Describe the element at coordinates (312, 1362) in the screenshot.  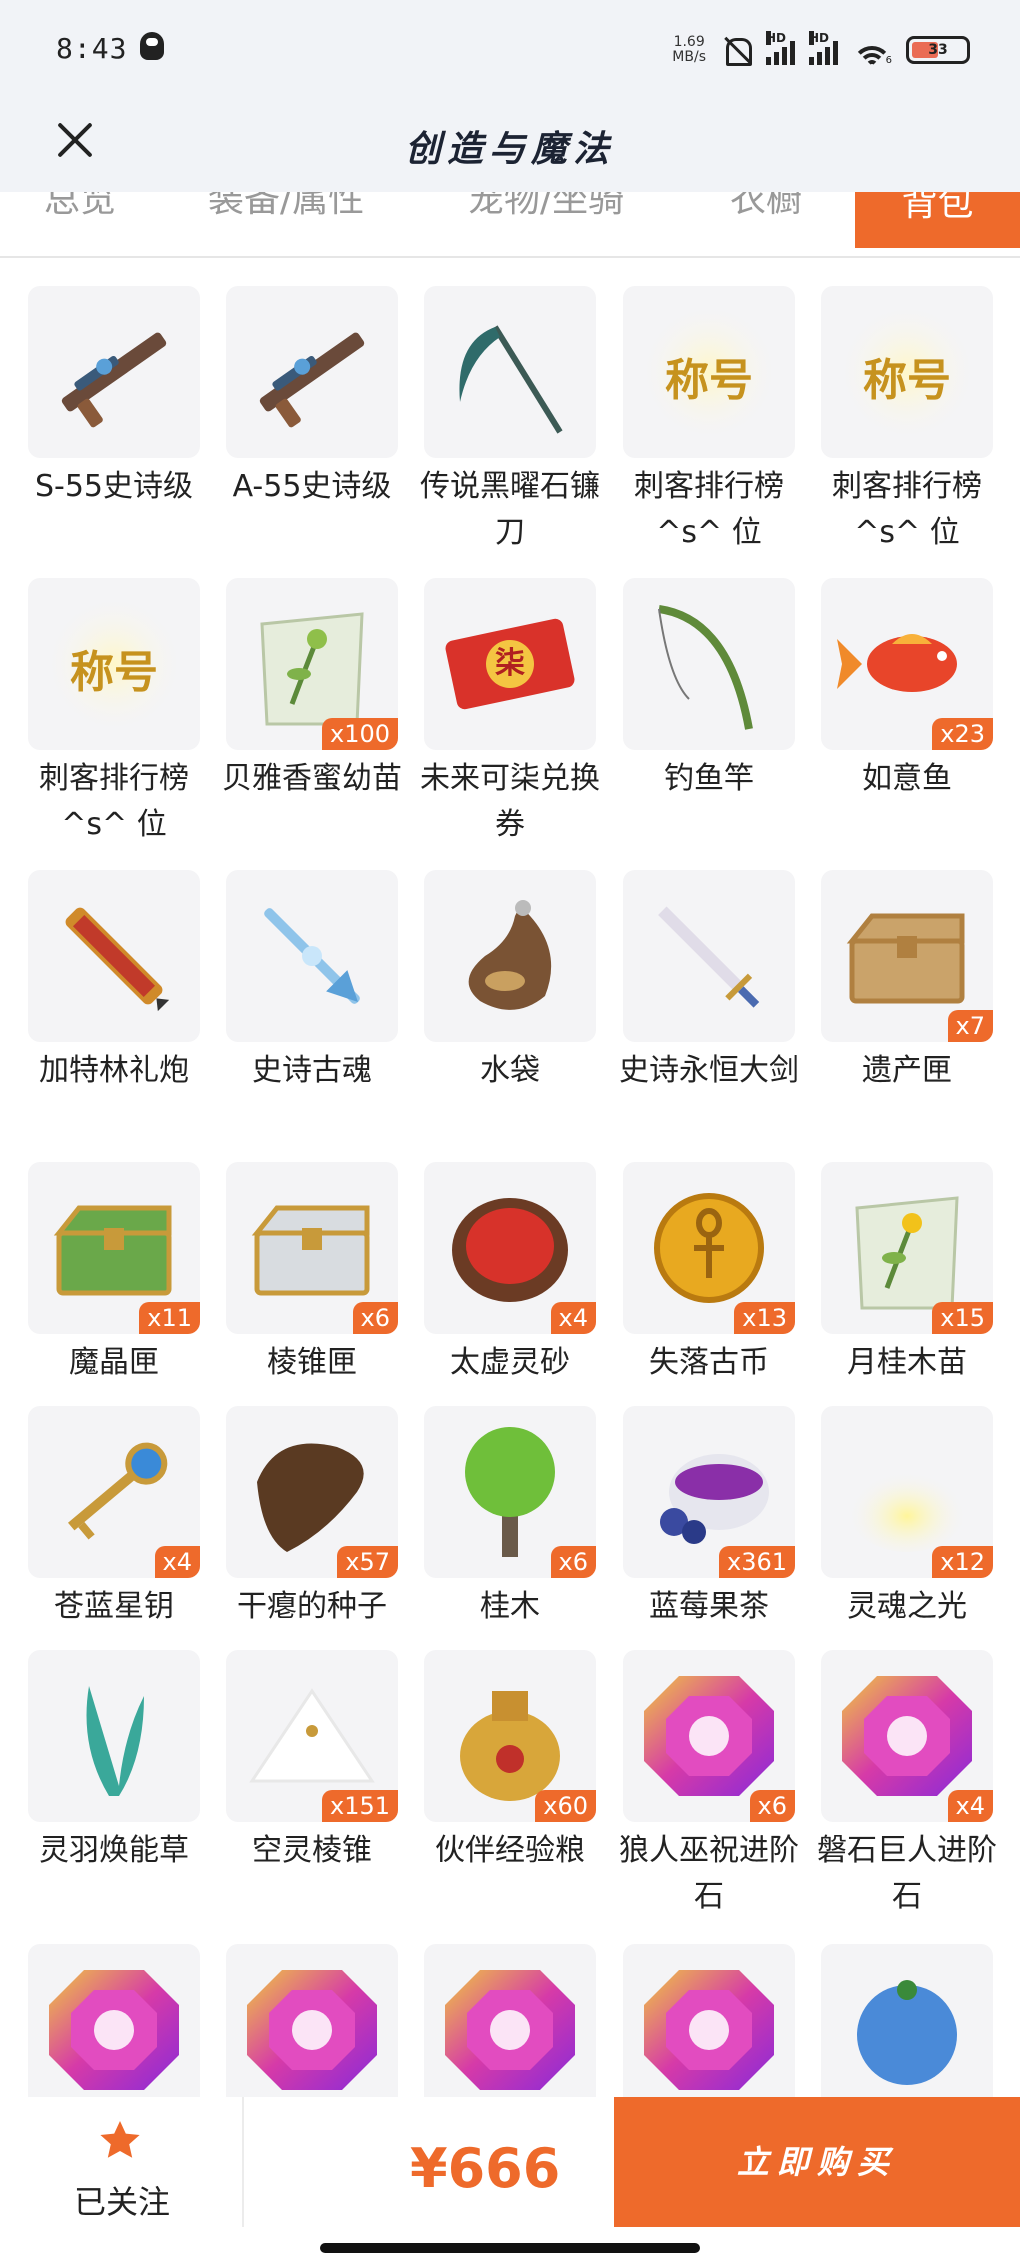
I see `item-name: 棱锥匣` at that location.